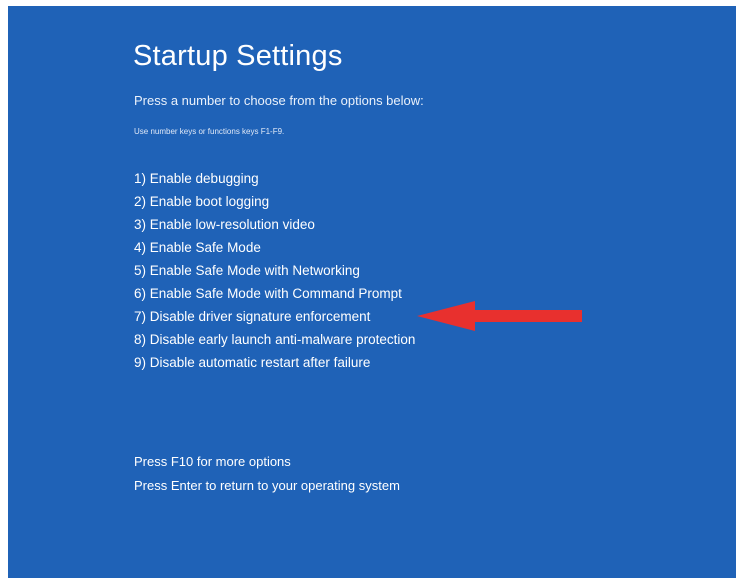  I want to click on red-arrow-icon, so click(499, 316).